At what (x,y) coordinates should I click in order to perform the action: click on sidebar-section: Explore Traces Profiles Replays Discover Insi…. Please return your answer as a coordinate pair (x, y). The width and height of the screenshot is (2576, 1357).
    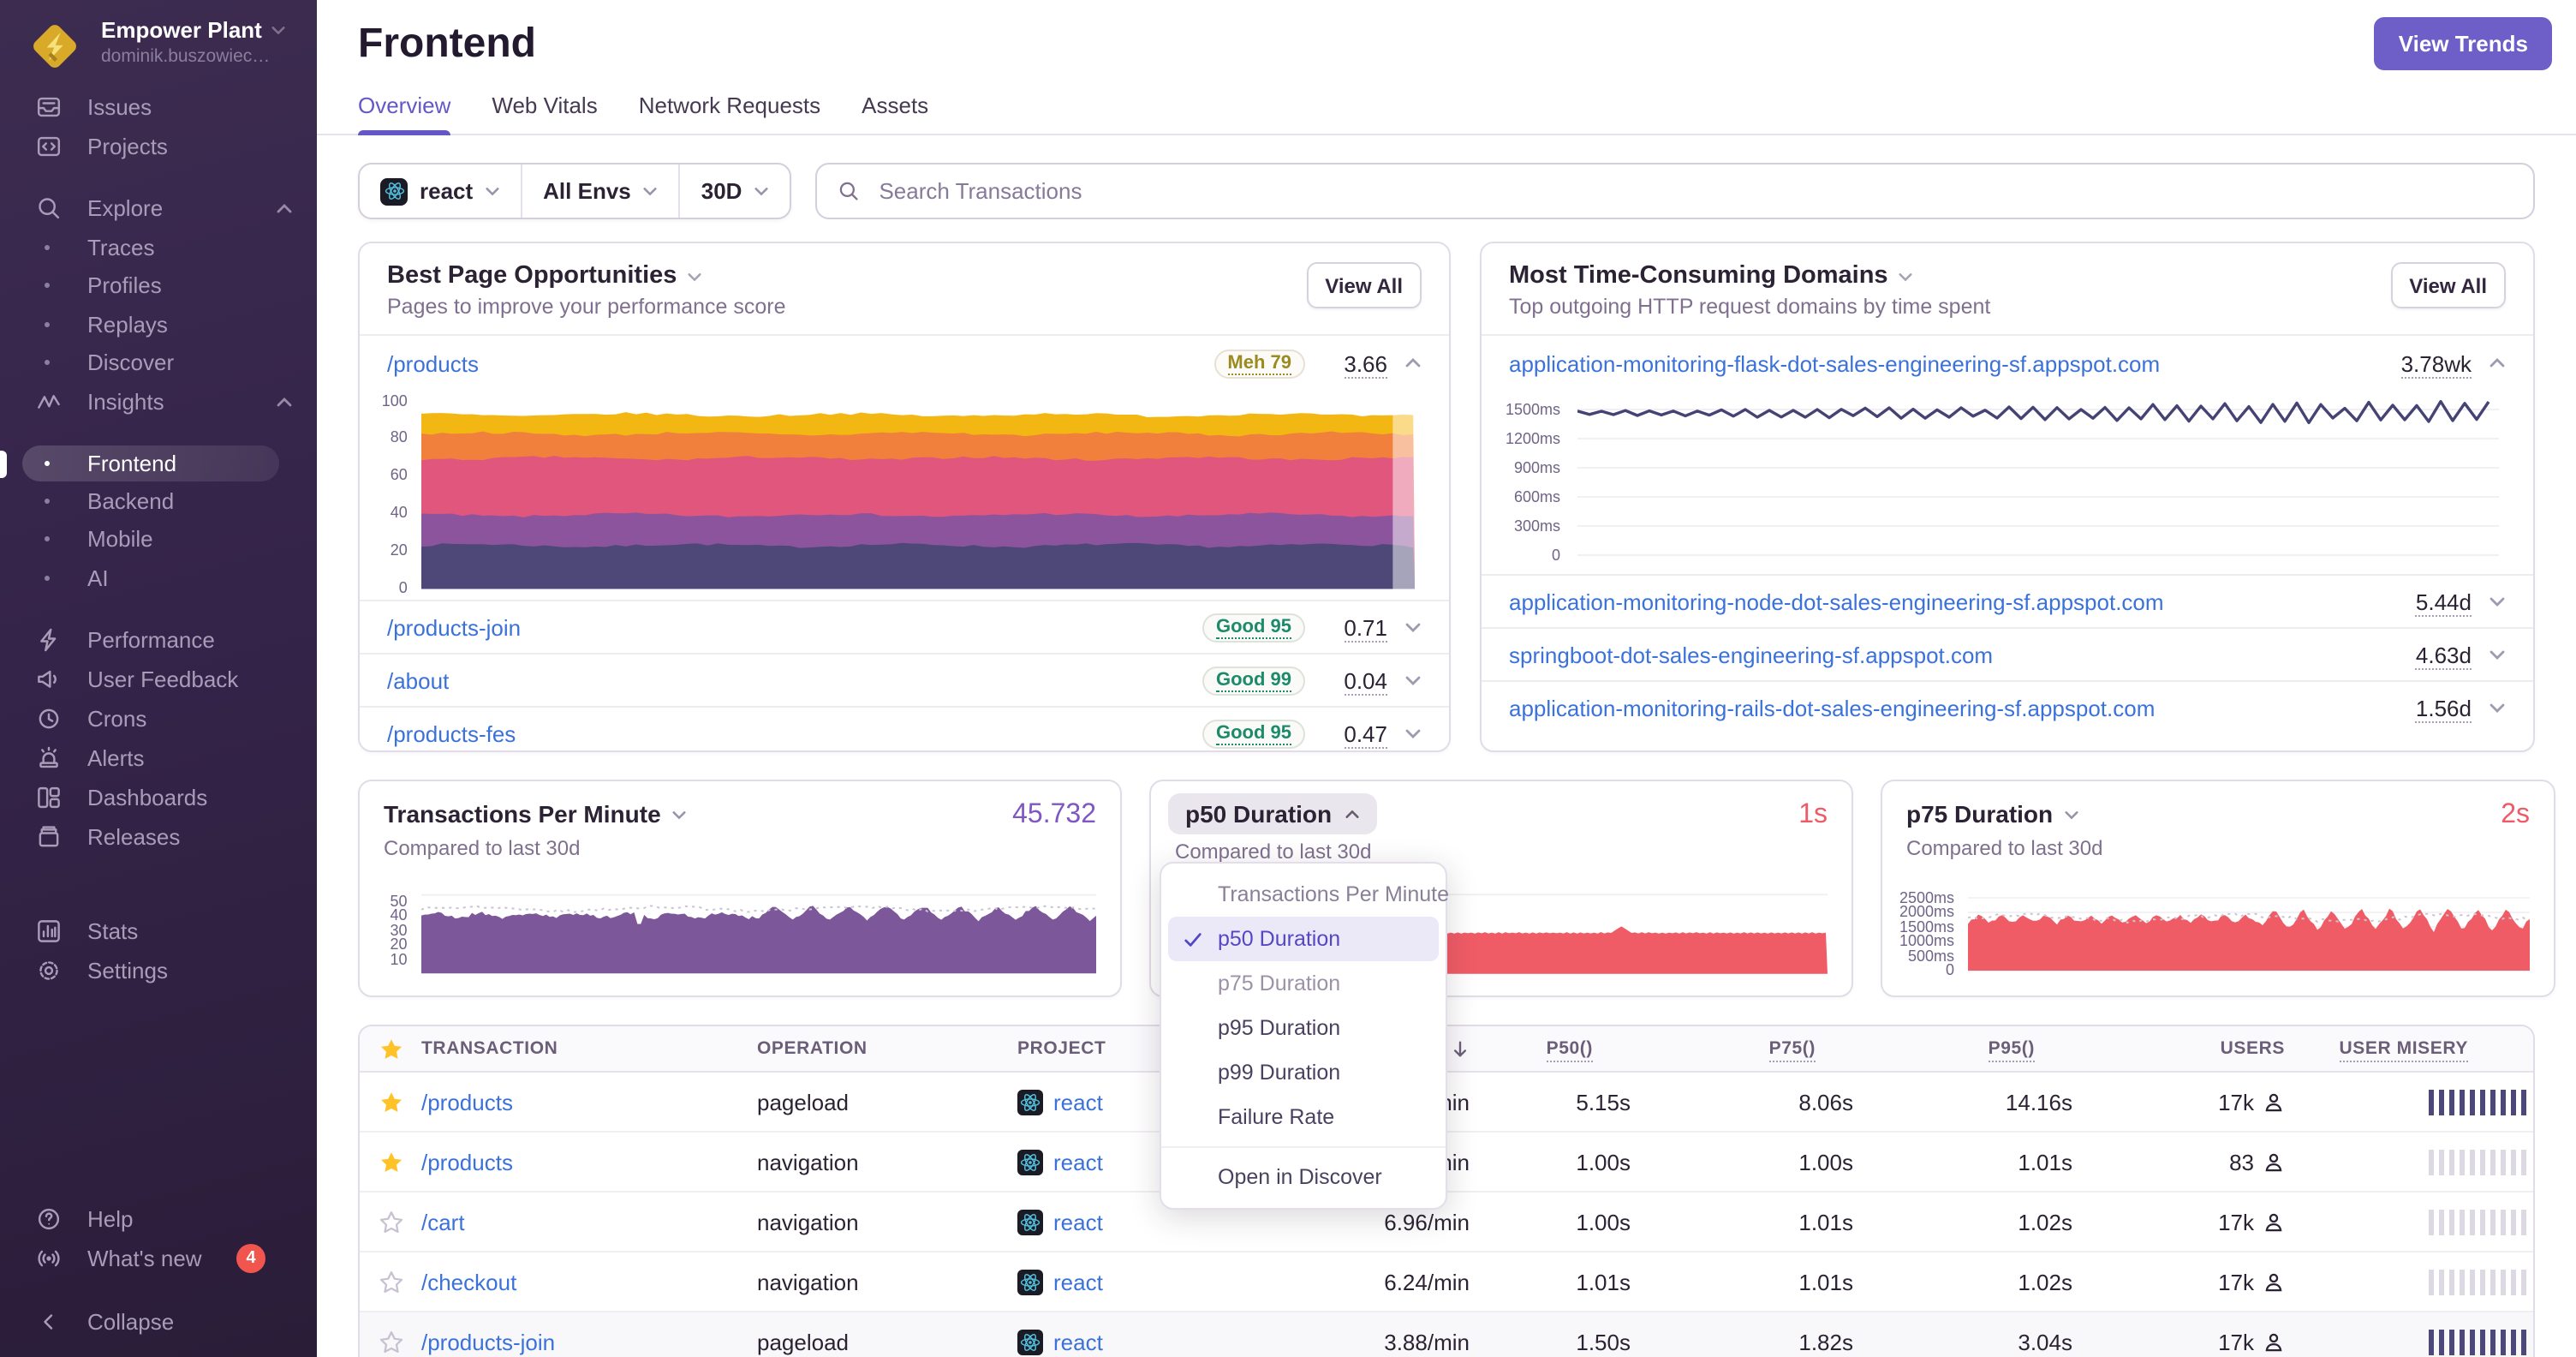
    Looking at the image, I should click on (159, 393).